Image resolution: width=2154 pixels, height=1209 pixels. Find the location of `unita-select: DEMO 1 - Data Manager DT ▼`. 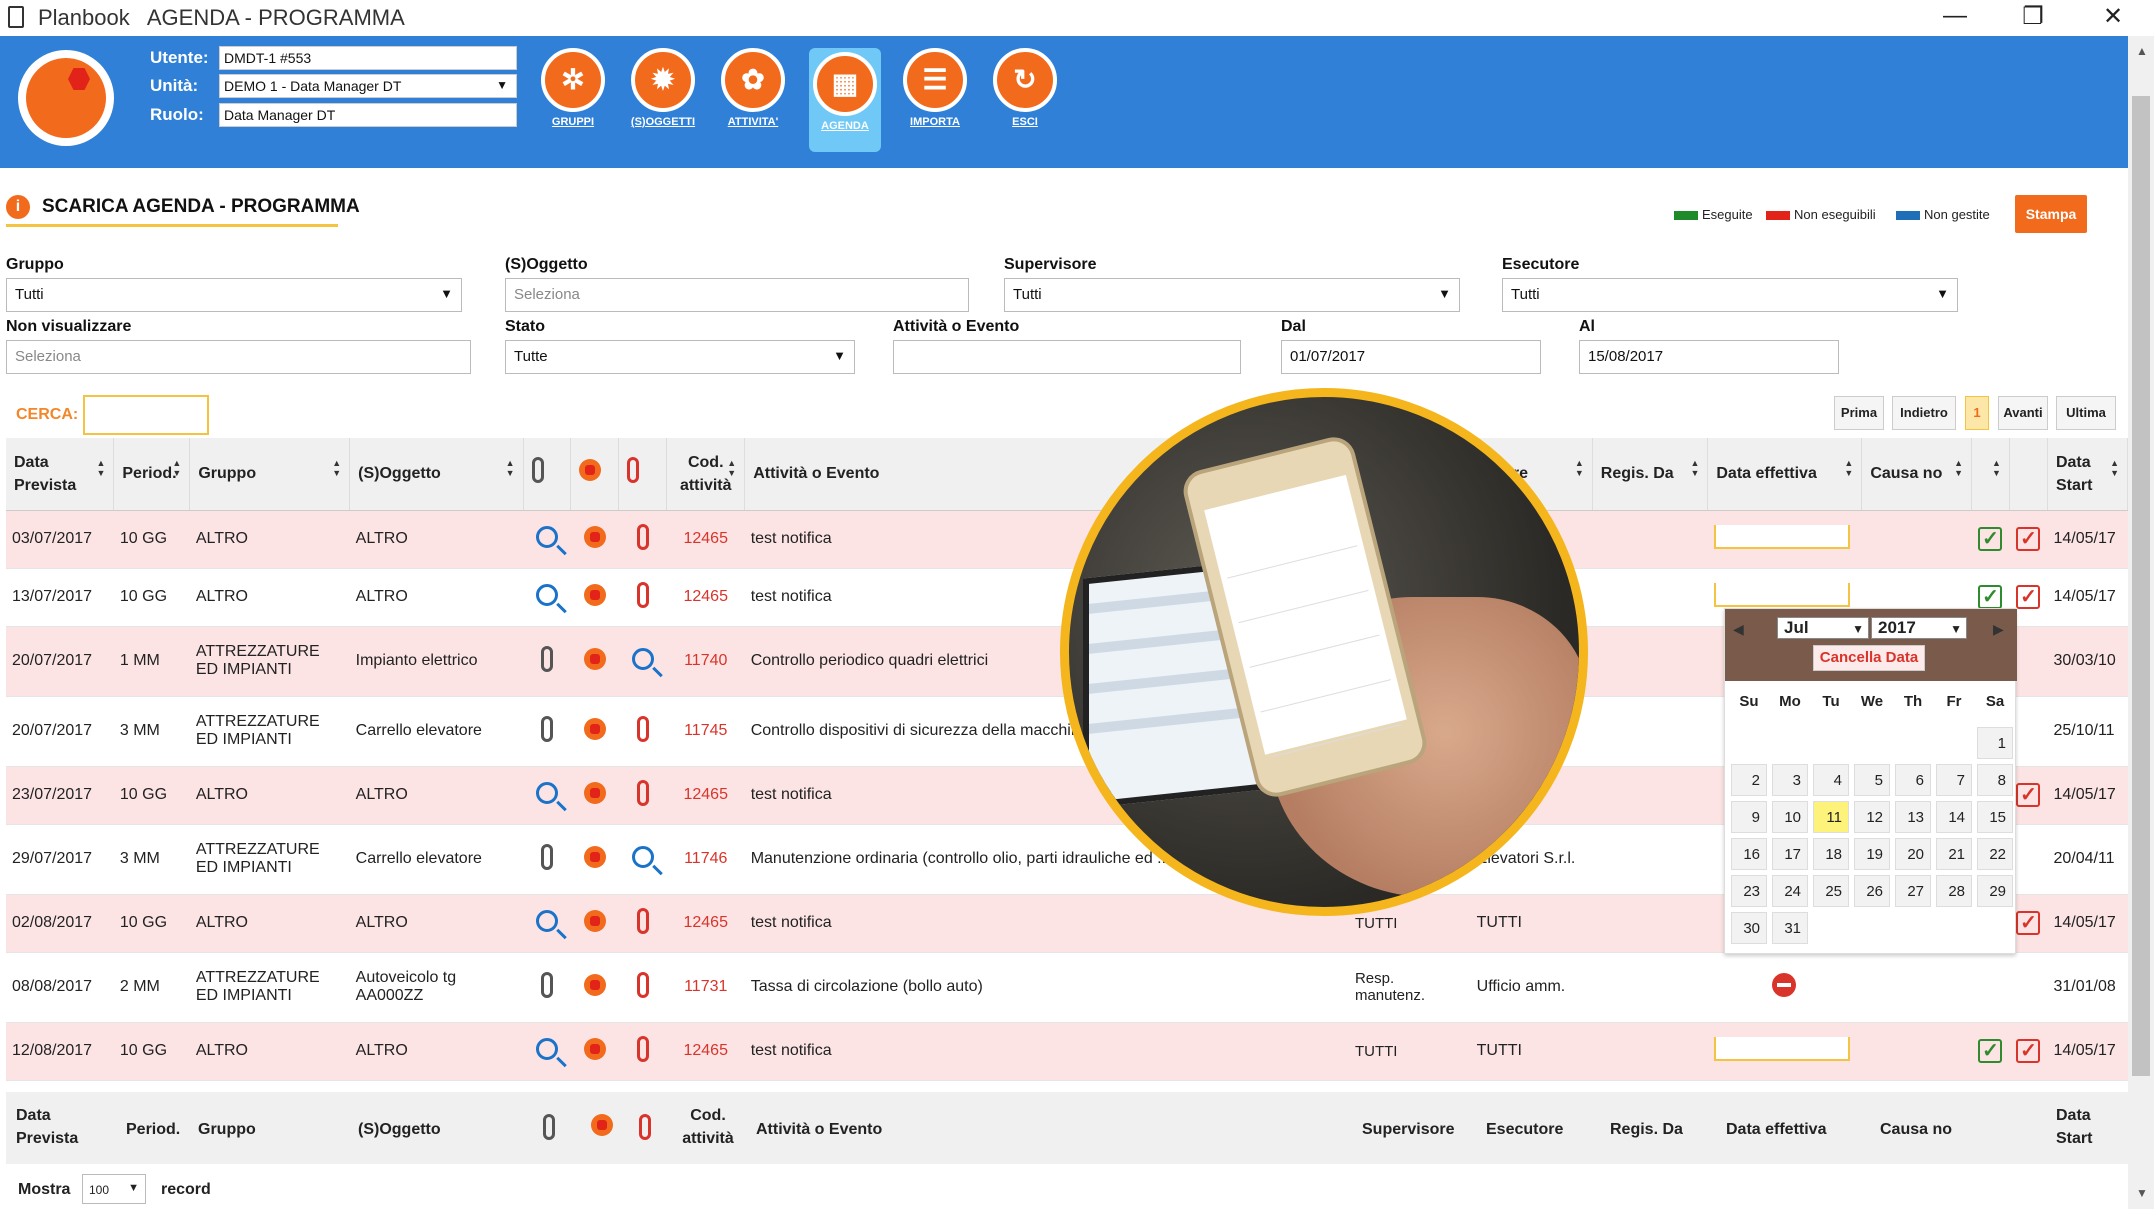

unita-select: DEMO 1 - Data Manager DT ▼ is located at coordinates (368, 86).